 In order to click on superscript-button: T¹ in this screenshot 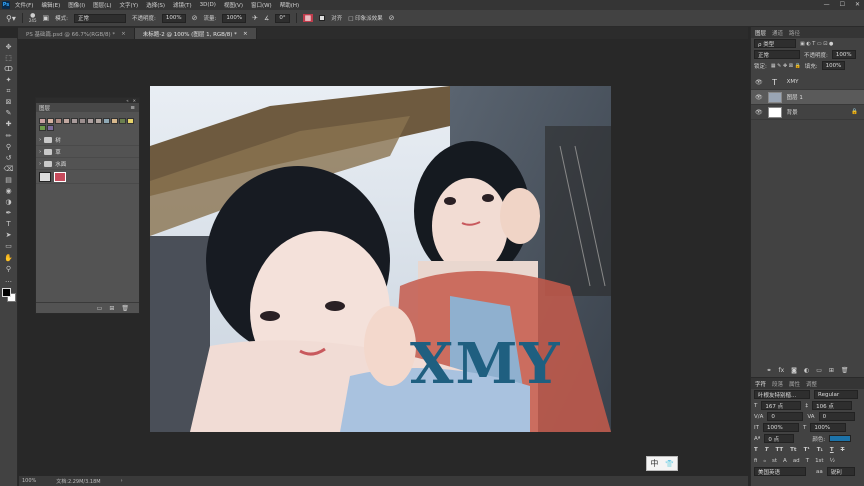, I will do `click(807, 450)`.